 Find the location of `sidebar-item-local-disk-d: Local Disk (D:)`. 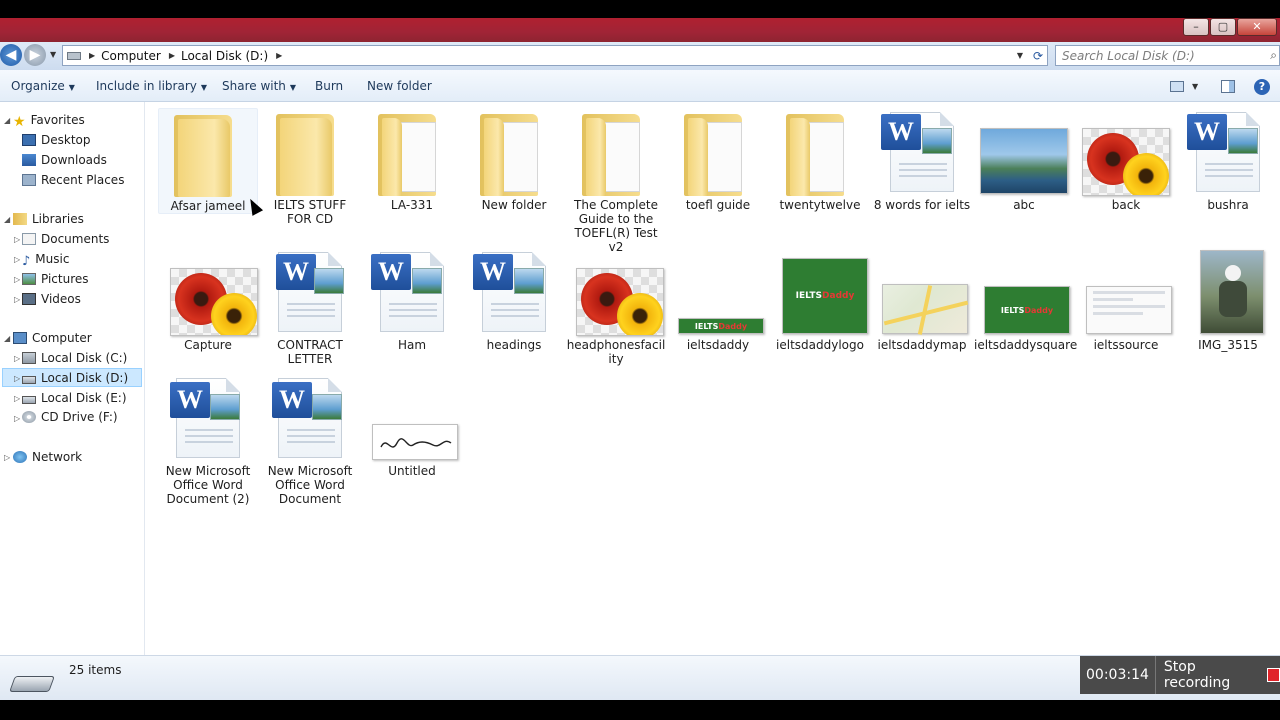

sidebar-item-local-disk-d: Local Disk (D:) is located at coordinates (75, 378).